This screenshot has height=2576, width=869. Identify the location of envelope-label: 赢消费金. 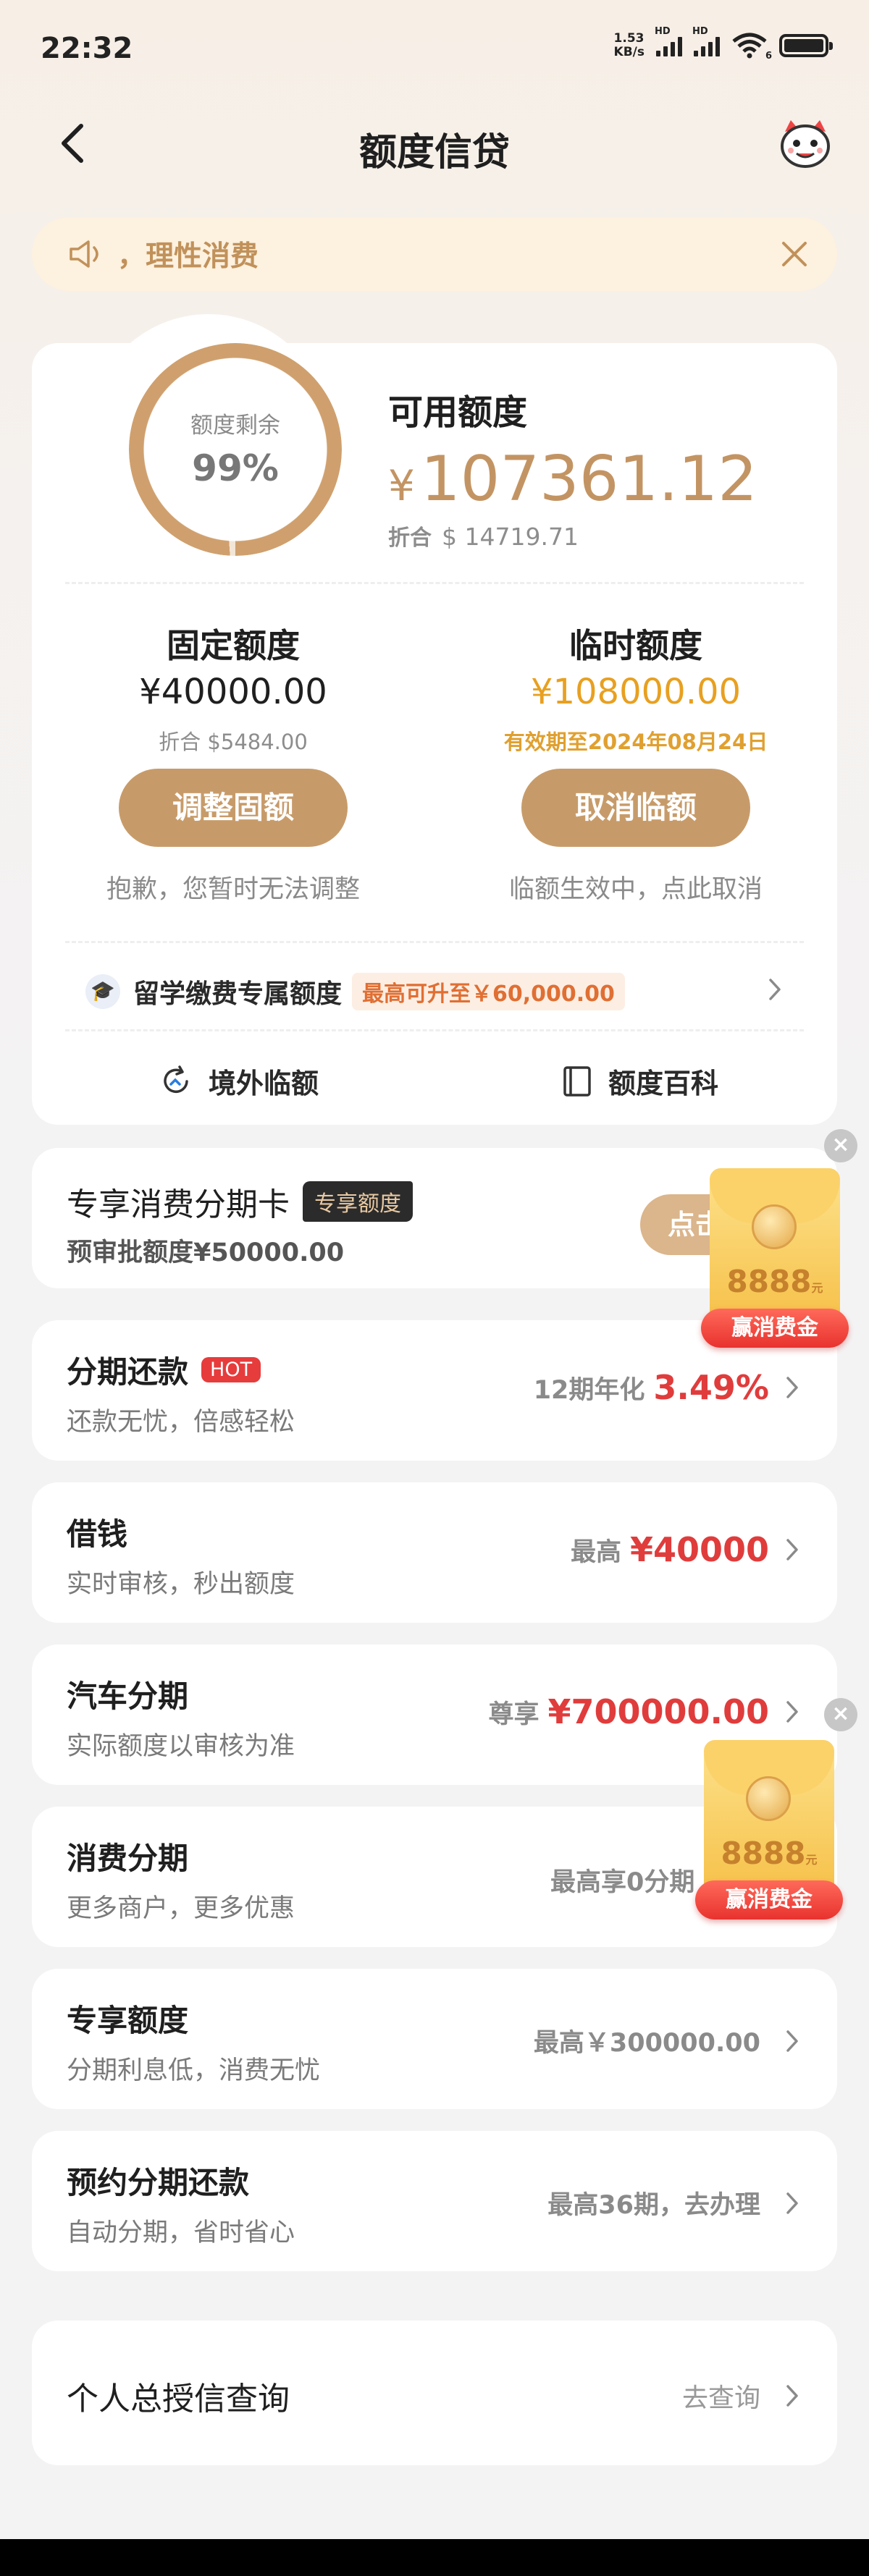
(775, 1328).